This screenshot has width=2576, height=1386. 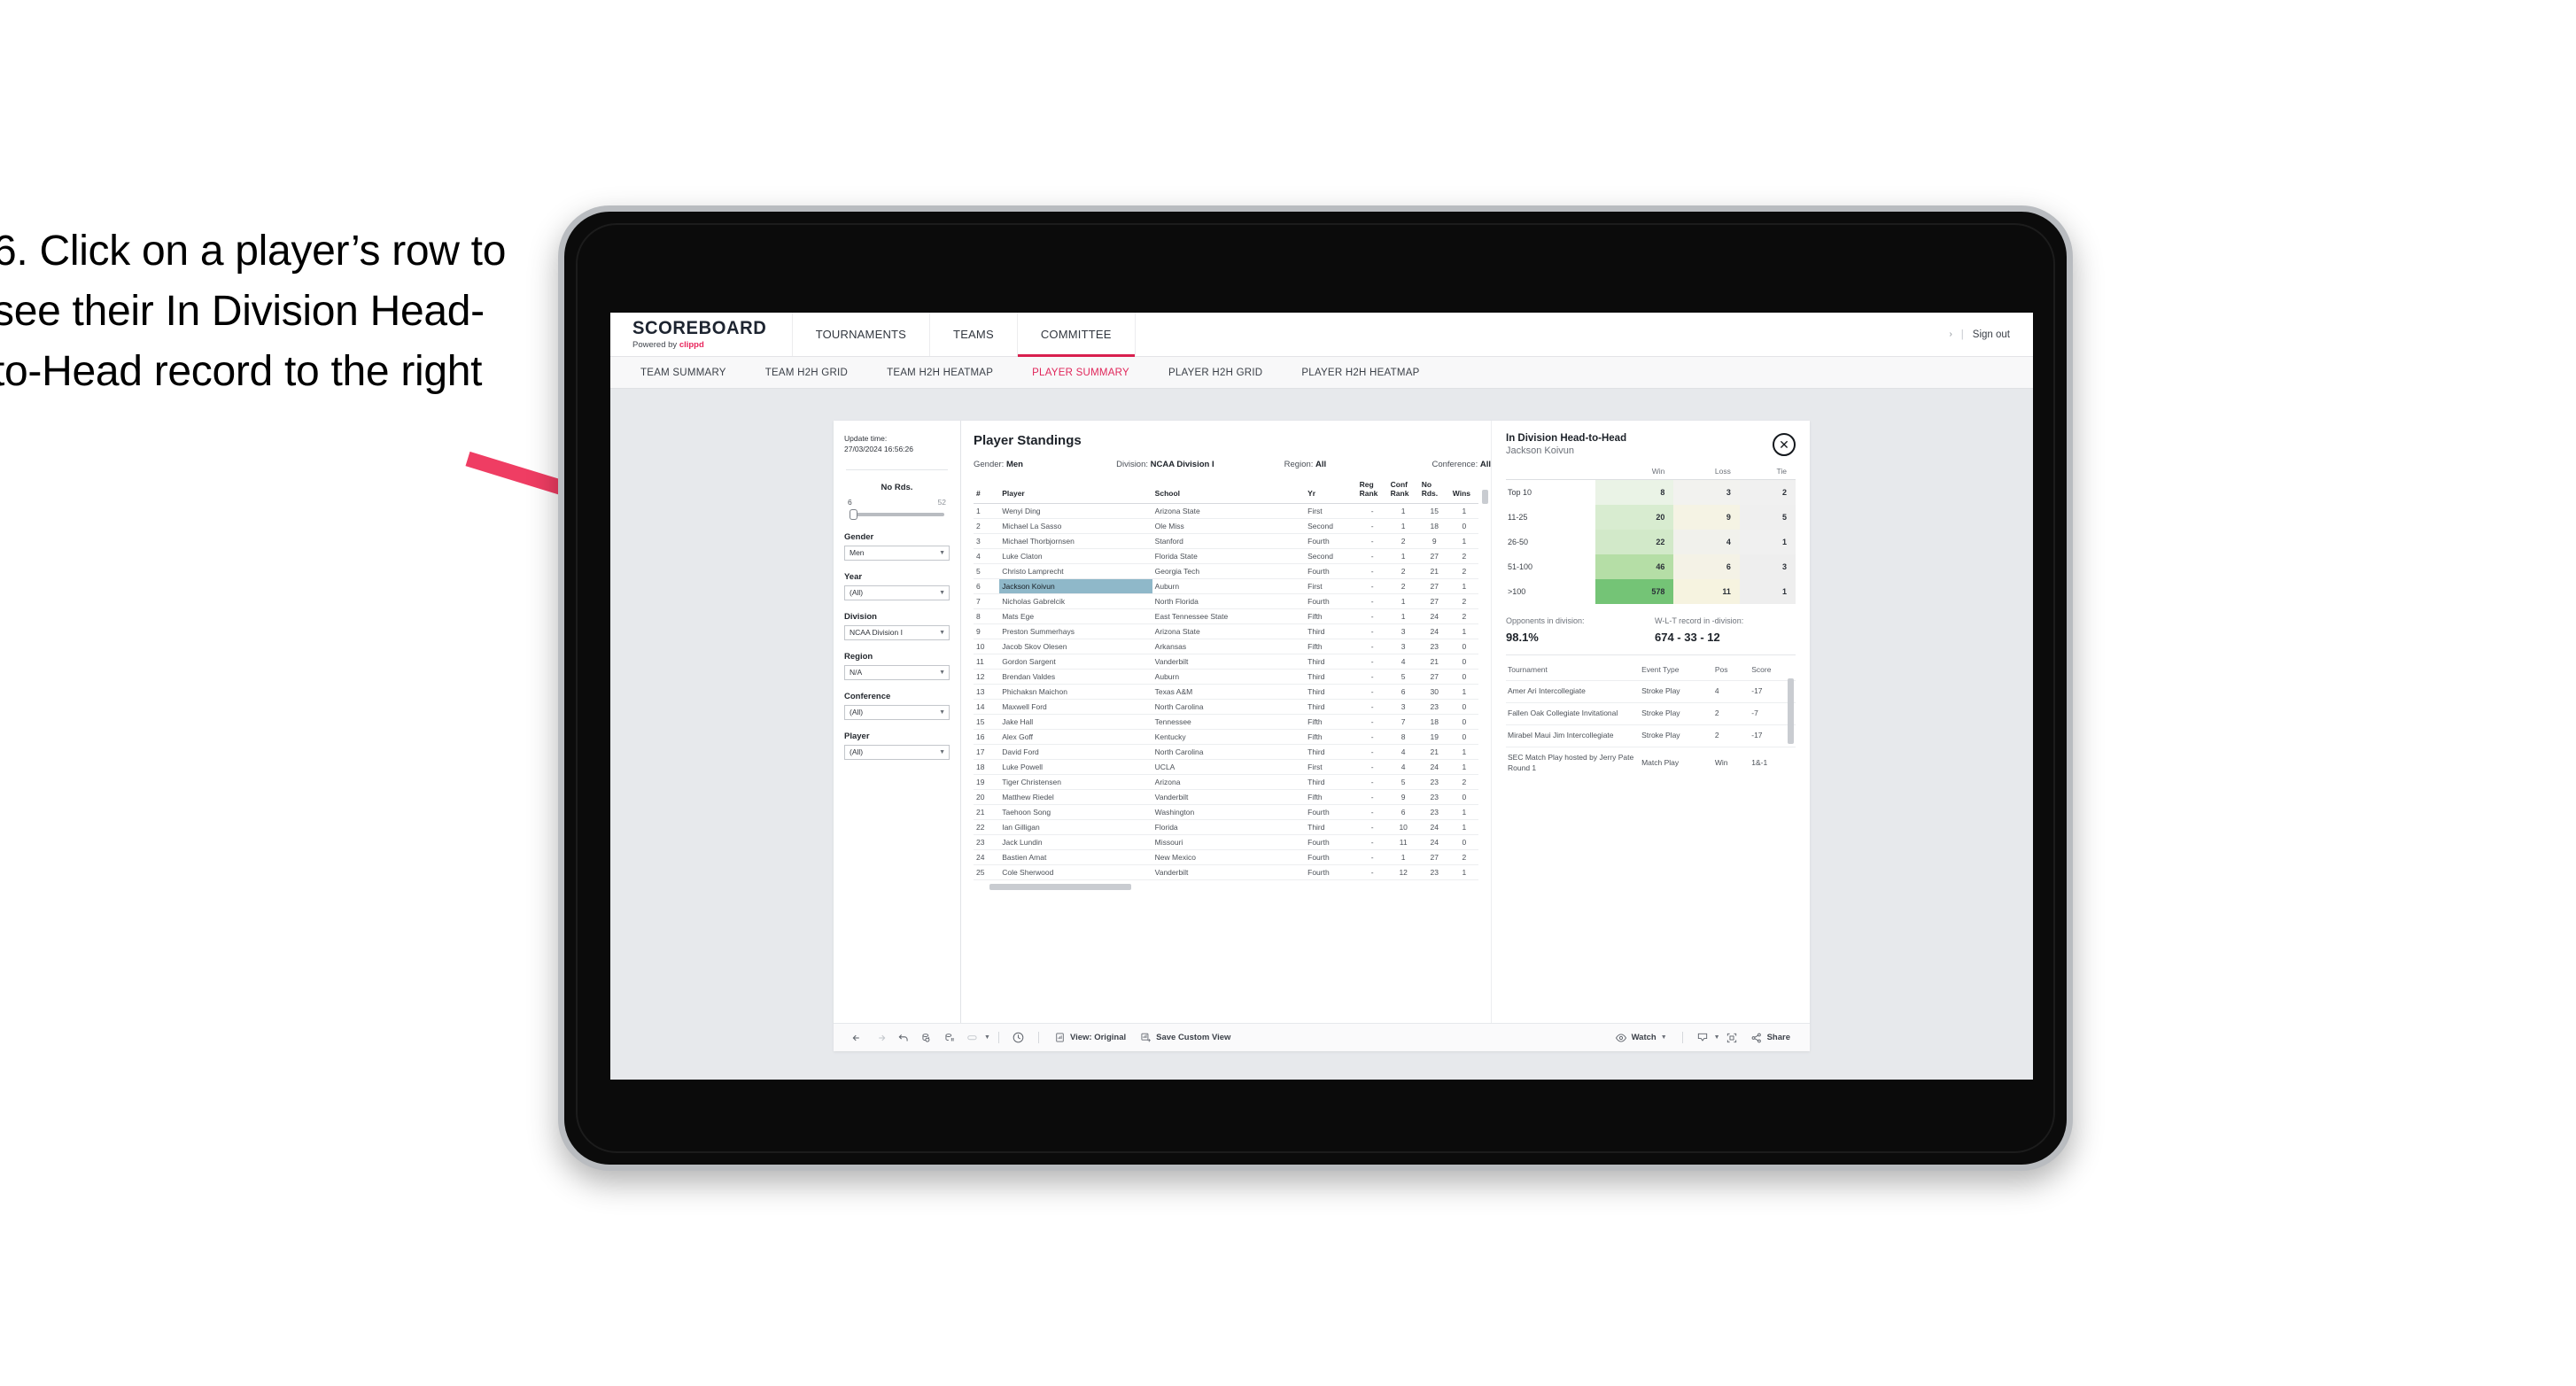 I want to click on redo-icon, so click(x=880, y=1038).